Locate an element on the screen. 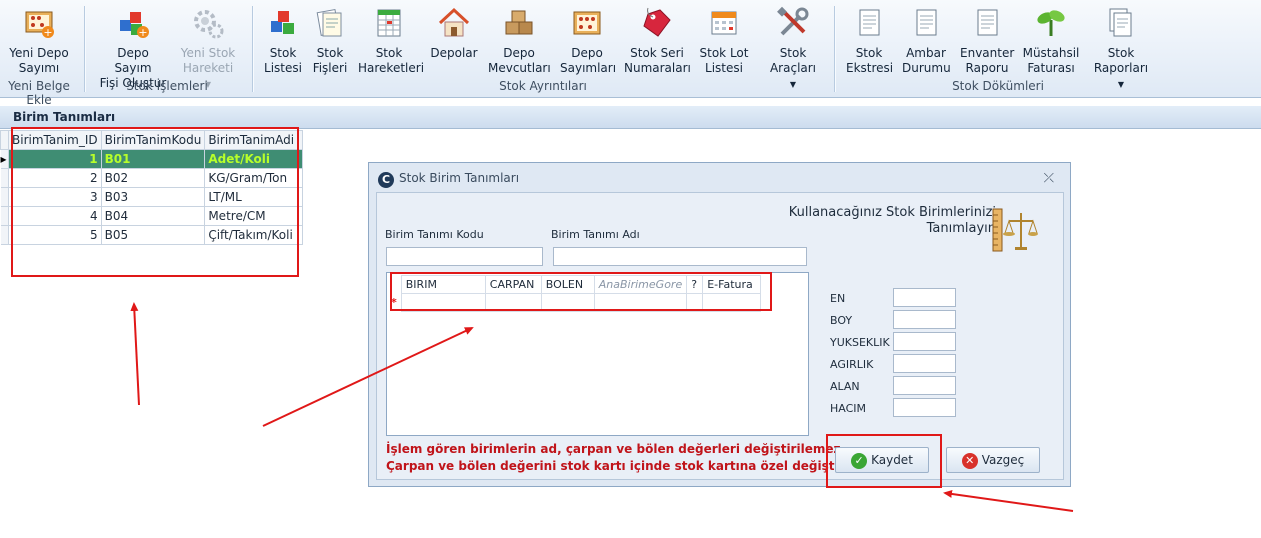 The image size is (1261, 538). annotation-box-kaydet is located at coordinates (884, 461).